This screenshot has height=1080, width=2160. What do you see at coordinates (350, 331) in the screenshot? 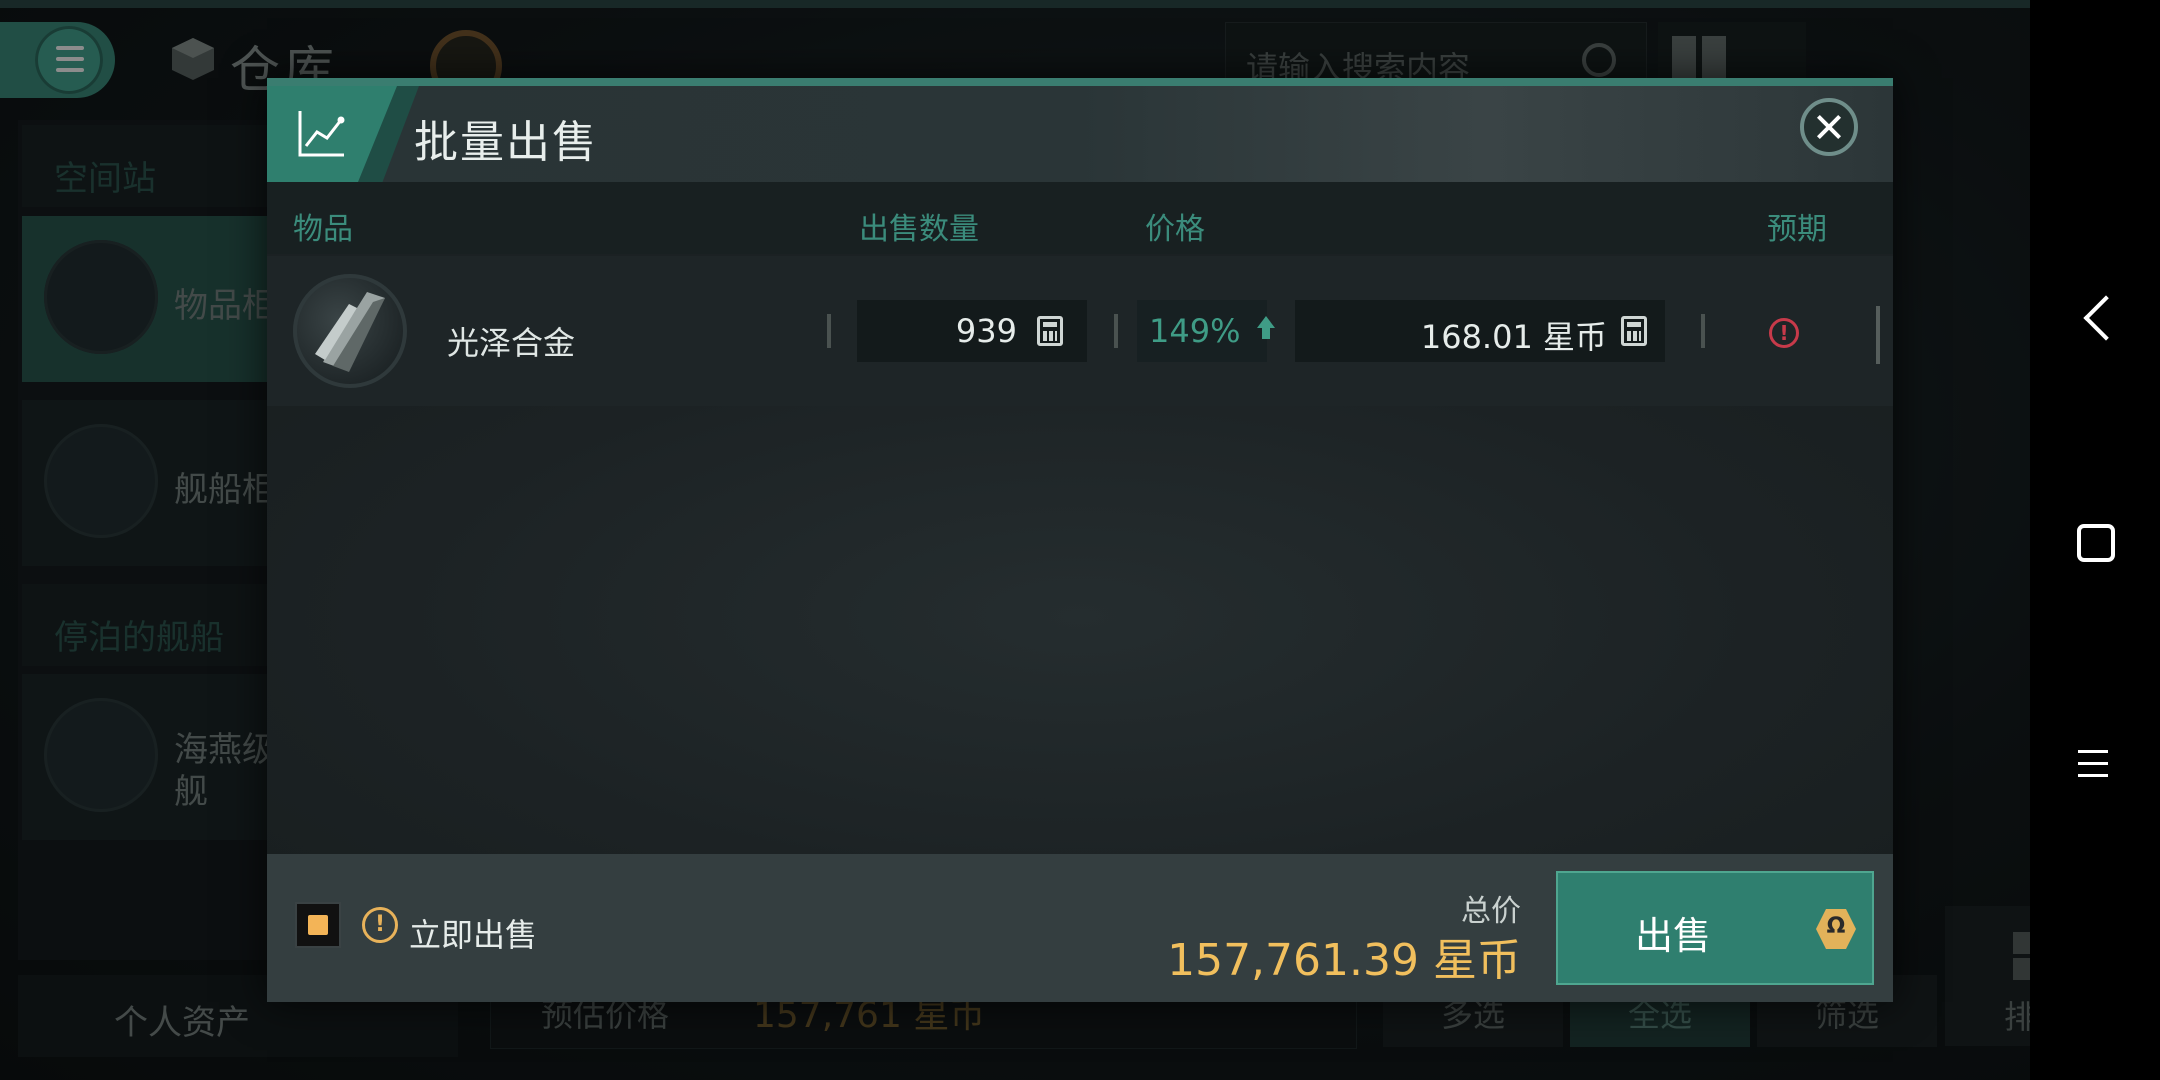
I see `alloy-item-icon` at bounding box center [350, 331].